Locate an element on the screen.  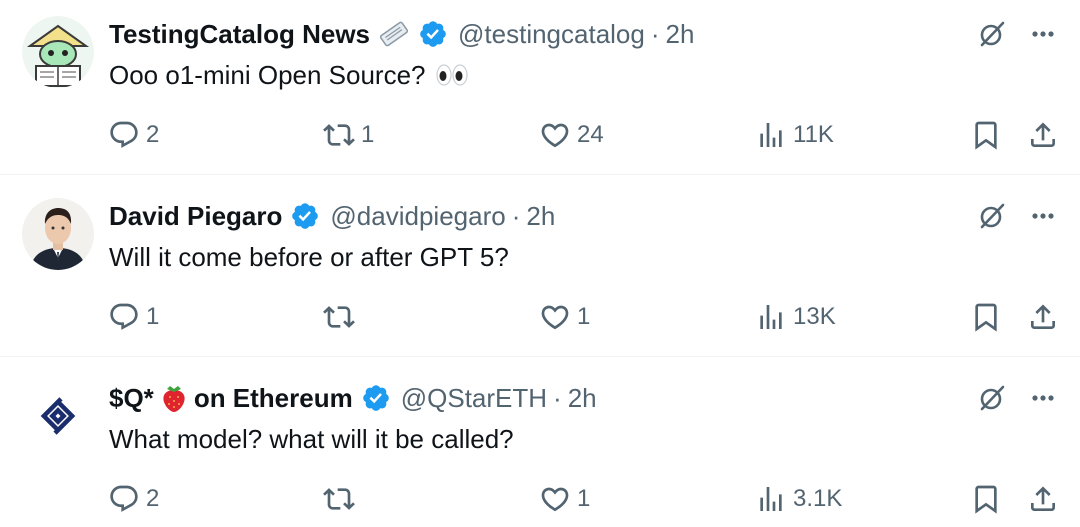
views-count: 3.1K is located at coordinates (818, 498).